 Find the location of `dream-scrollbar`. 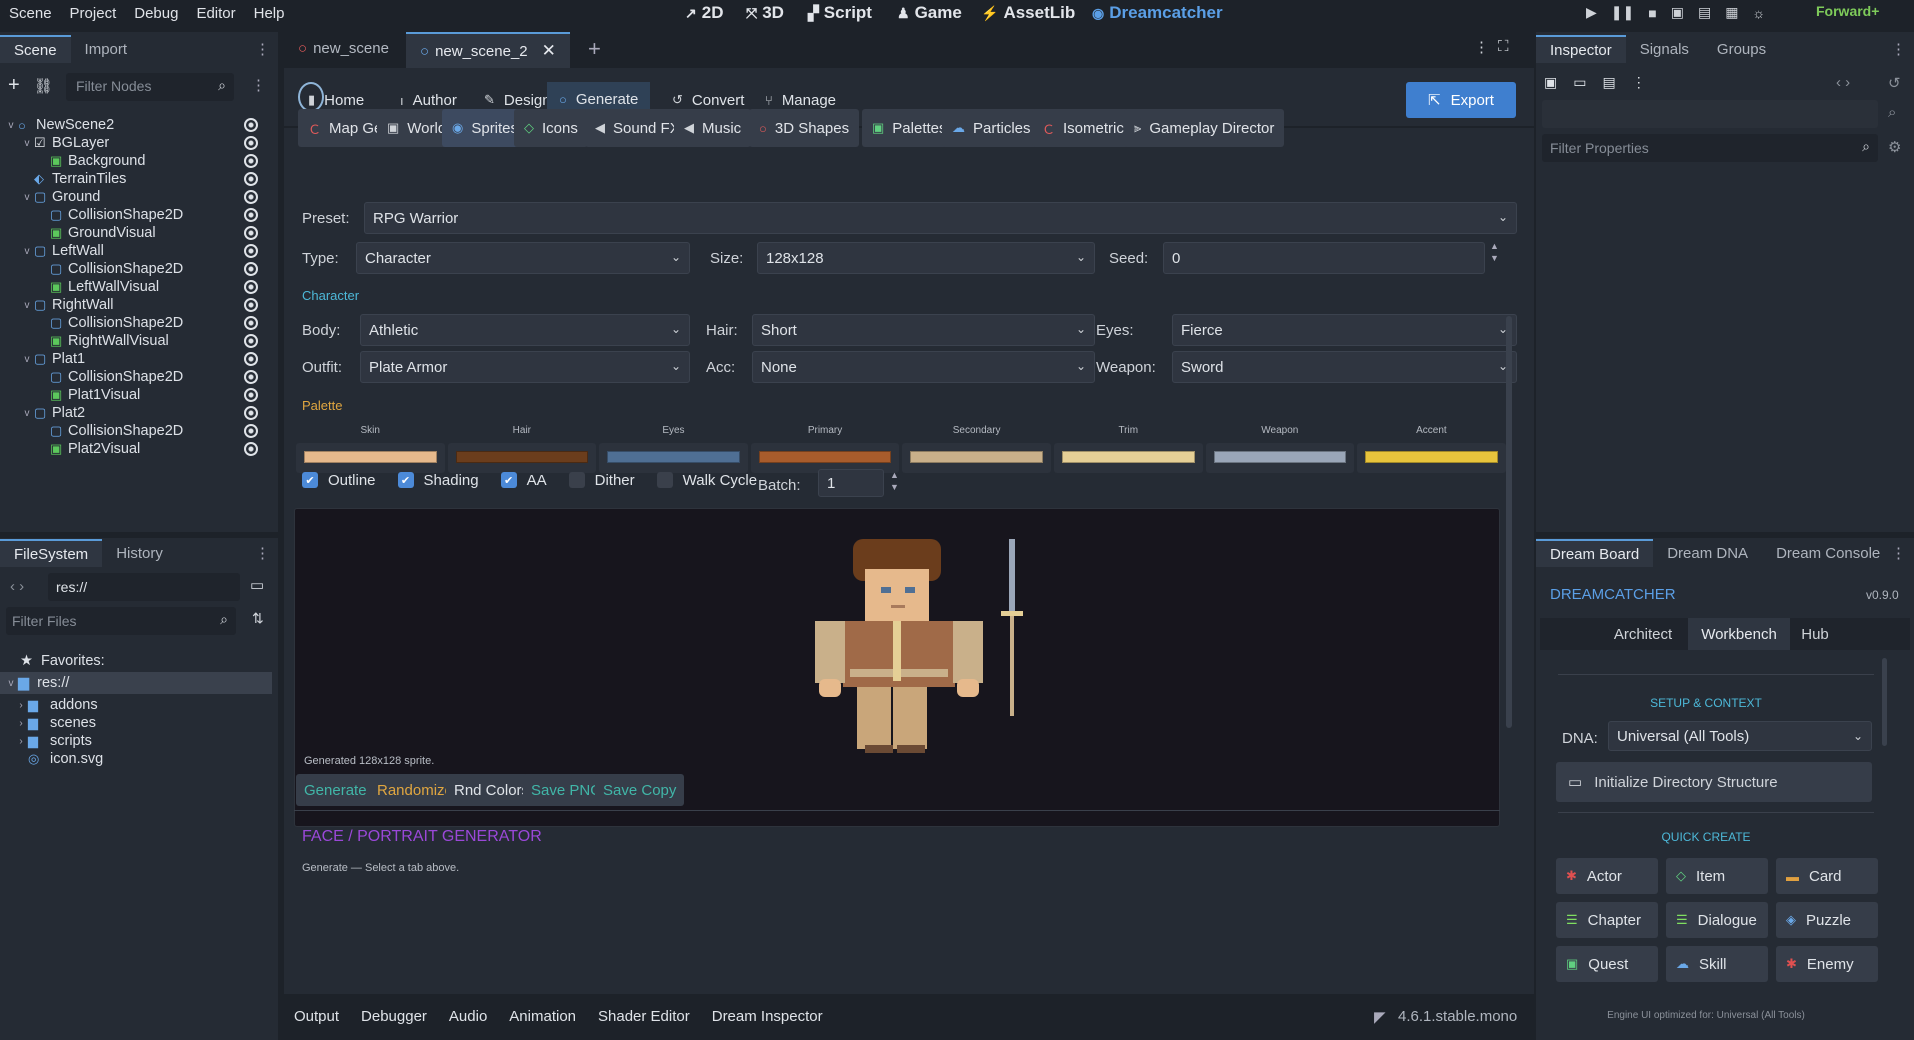

dream-scrollbar is located at coordinates (1884, 702).